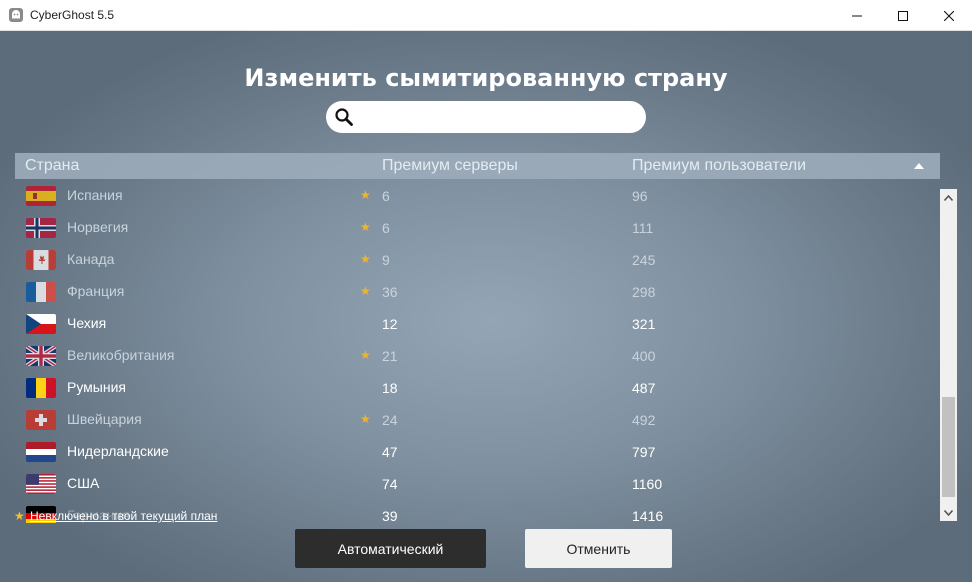 The height and width of the screenshot is (582, 972). I want to click on flag-switzerland-icon, so click(41, 420).